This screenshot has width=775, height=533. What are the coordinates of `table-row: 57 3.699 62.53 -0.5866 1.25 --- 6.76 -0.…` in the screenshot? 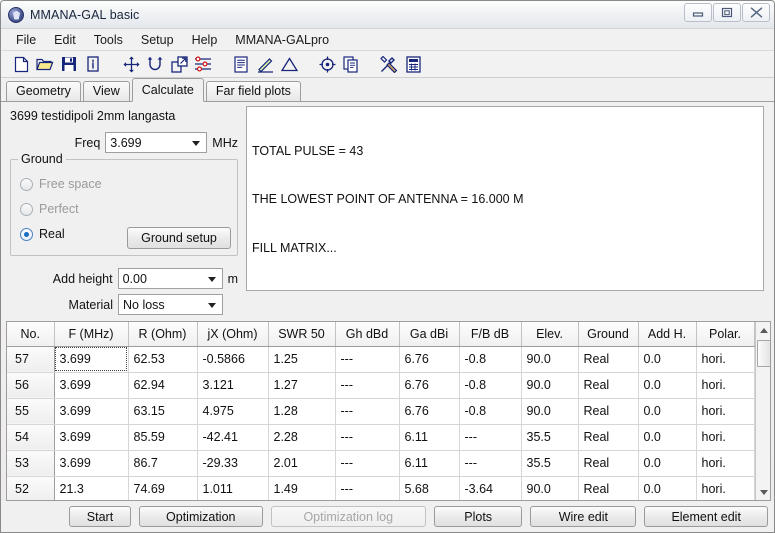 It's located at (381, 359).